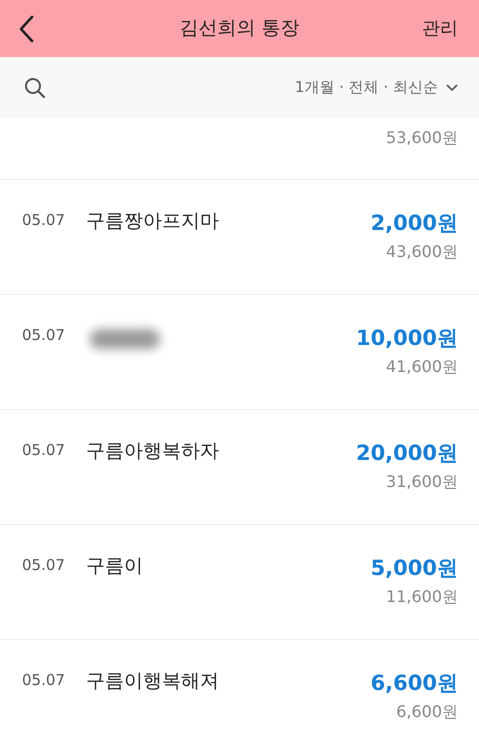 This screenshot has height=746, width=479. Describe the element at coordinates (422, 138) in the screenshot. I see `balance-text: 53,600원` at that location.